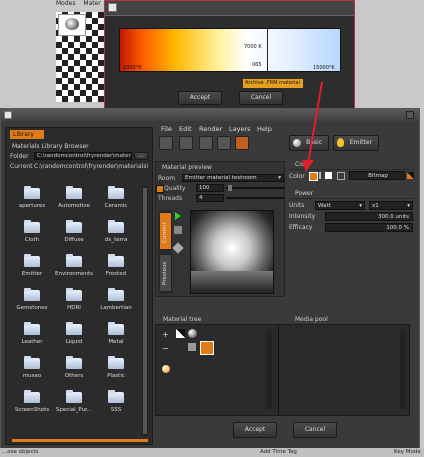 This screenshot has height=457, width=424. I want to click on accept-button: Accept, so click(255, 430).